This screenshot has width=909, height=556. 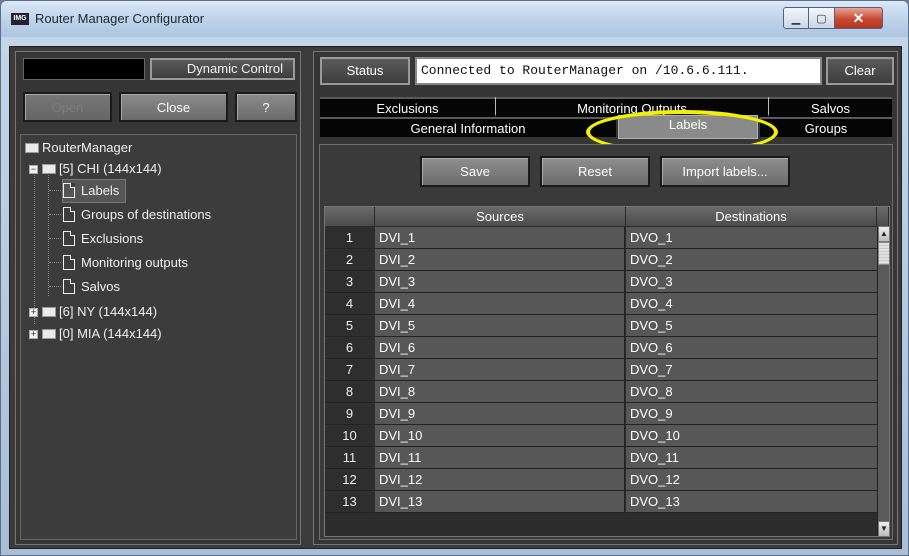 What do you see at coordinates (349, 436) in the screenshot?
I see `row-index-cell: 10` at bounding box center [349, 436].